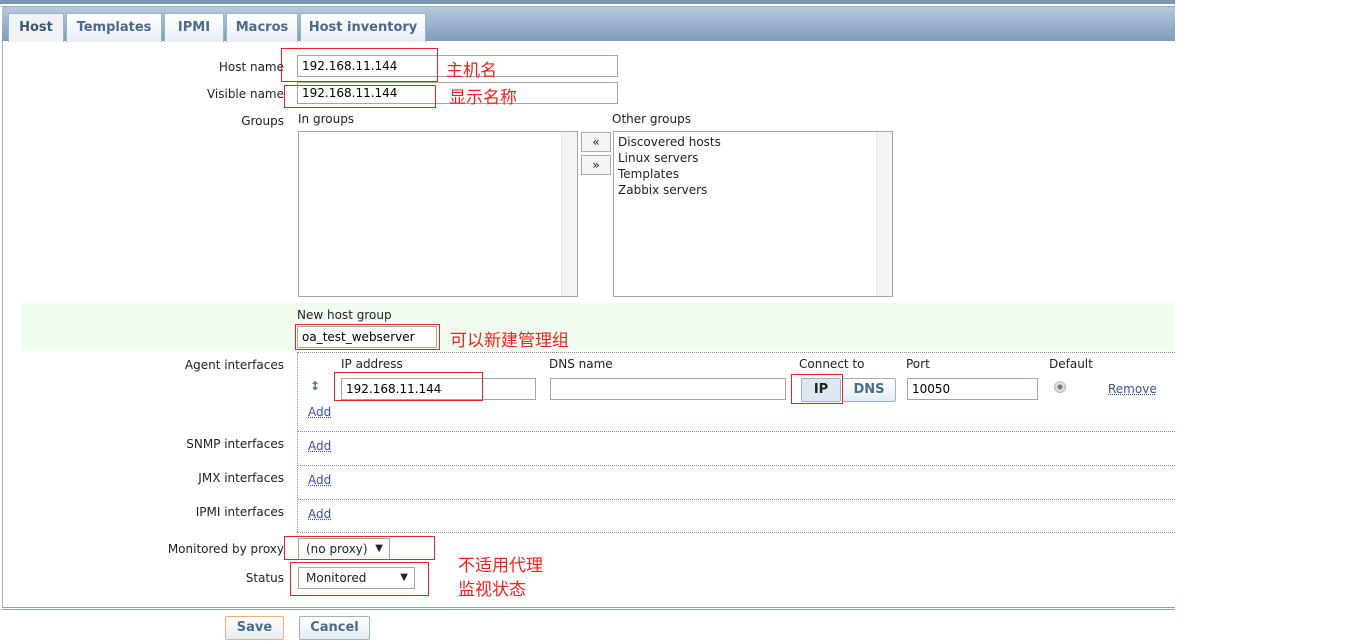 The width and height of the screenshot is (1360, 642). What do you see at coordinates (344, 315) in the screenshot?
I see `new-group-label: New host group` at bounding box center [344, 315].